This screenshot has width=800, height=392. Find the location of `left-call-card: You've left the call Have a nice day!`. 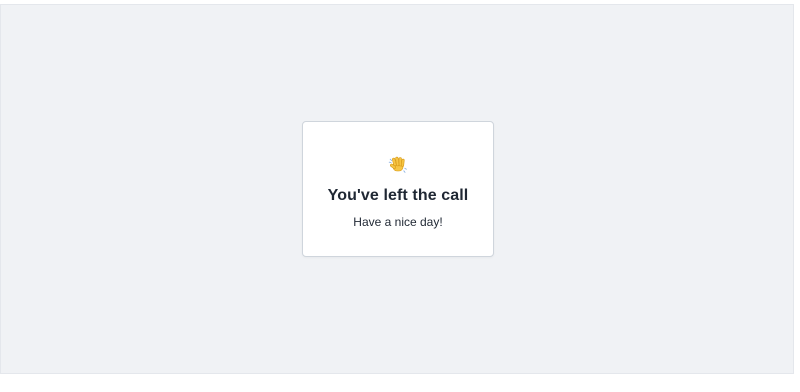

left-call-card: You've left the call Have a nice day! is located at coordinates (398, 189).